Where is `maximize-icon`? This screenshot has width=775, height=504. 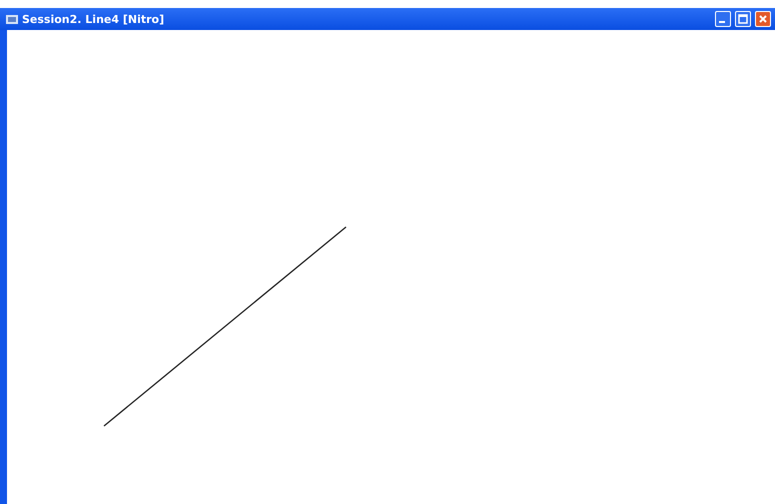 maximize-icon is located at coordinates (743, 19).